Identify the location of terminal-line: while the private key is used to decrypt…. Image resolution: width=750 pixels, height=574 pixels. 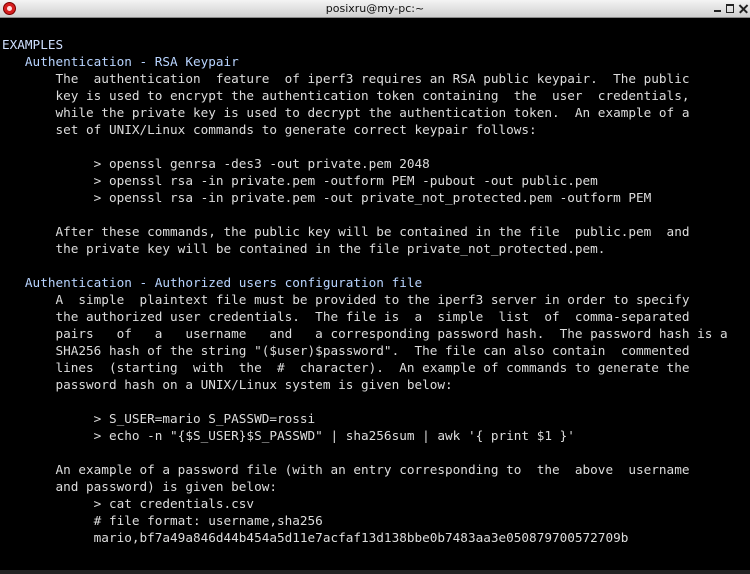
(346, 112).